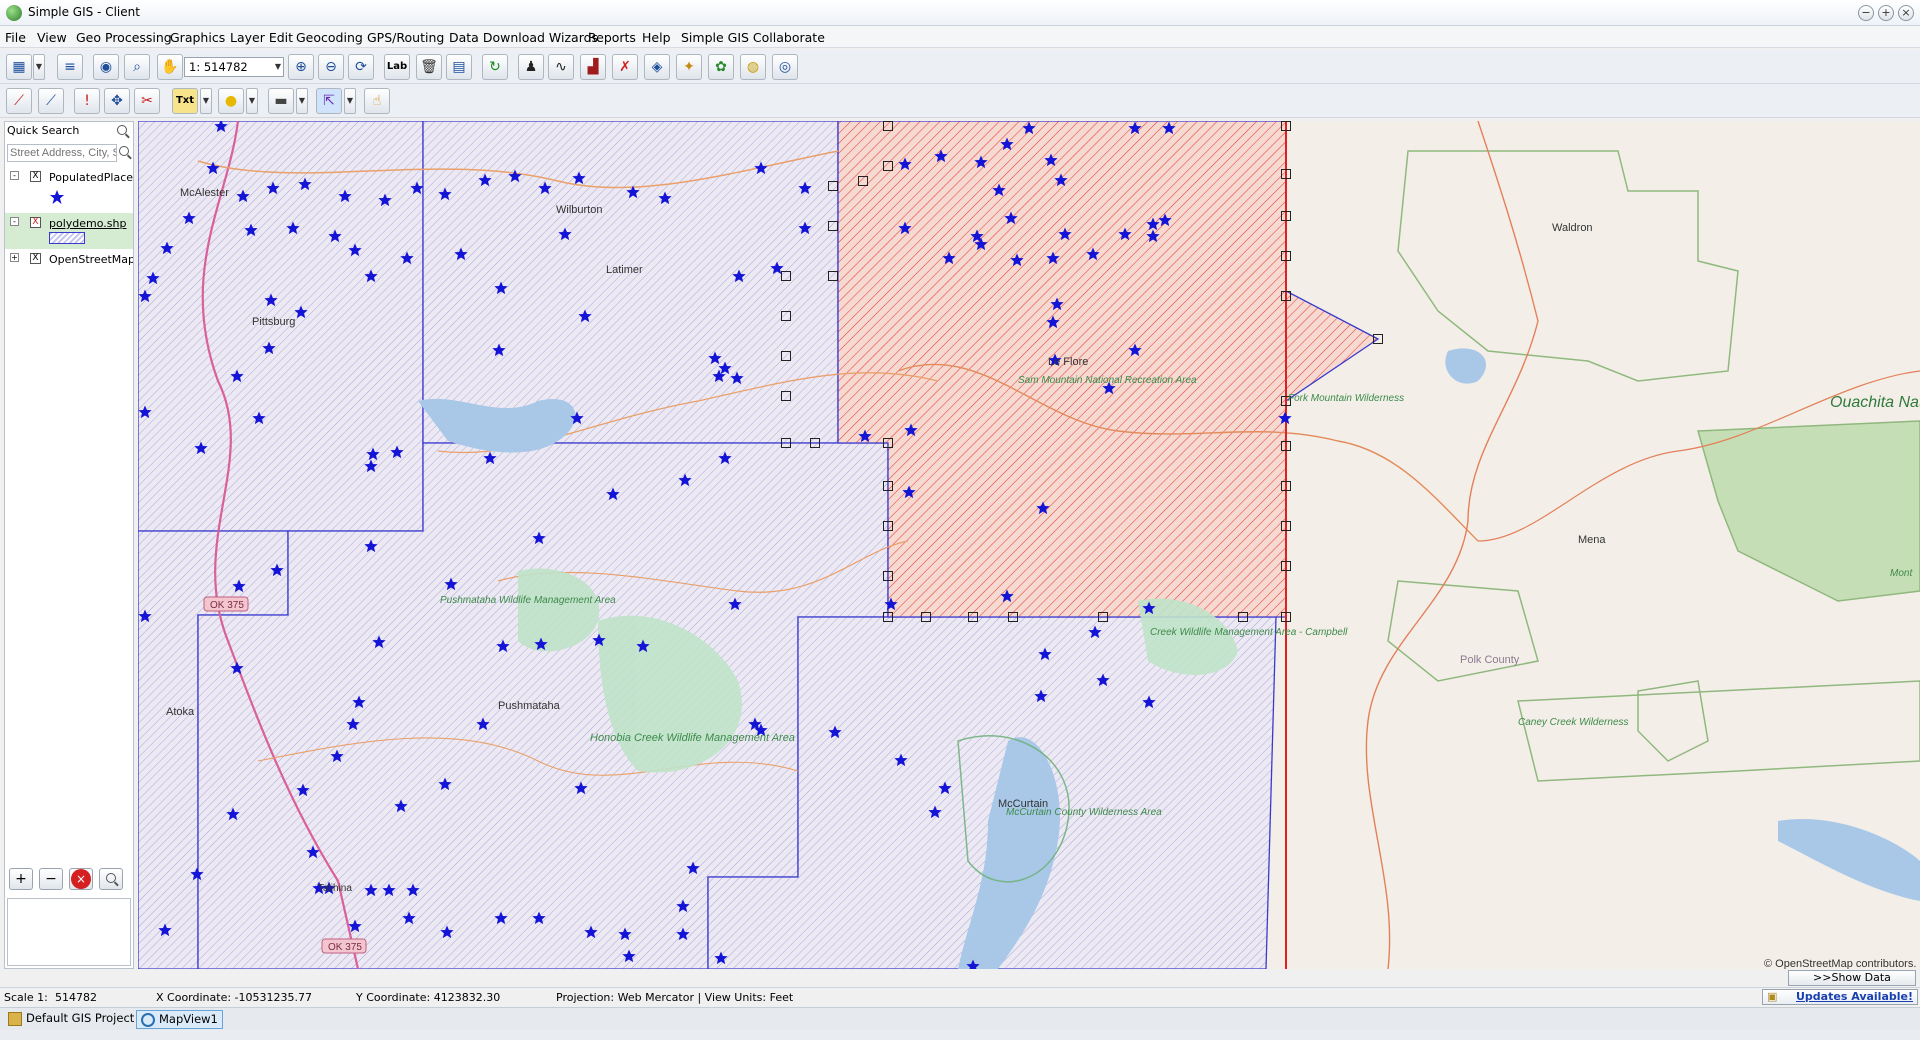  I want to click on show-data-panel-button: >>Show Data Panel>>, so click(1852, 984).